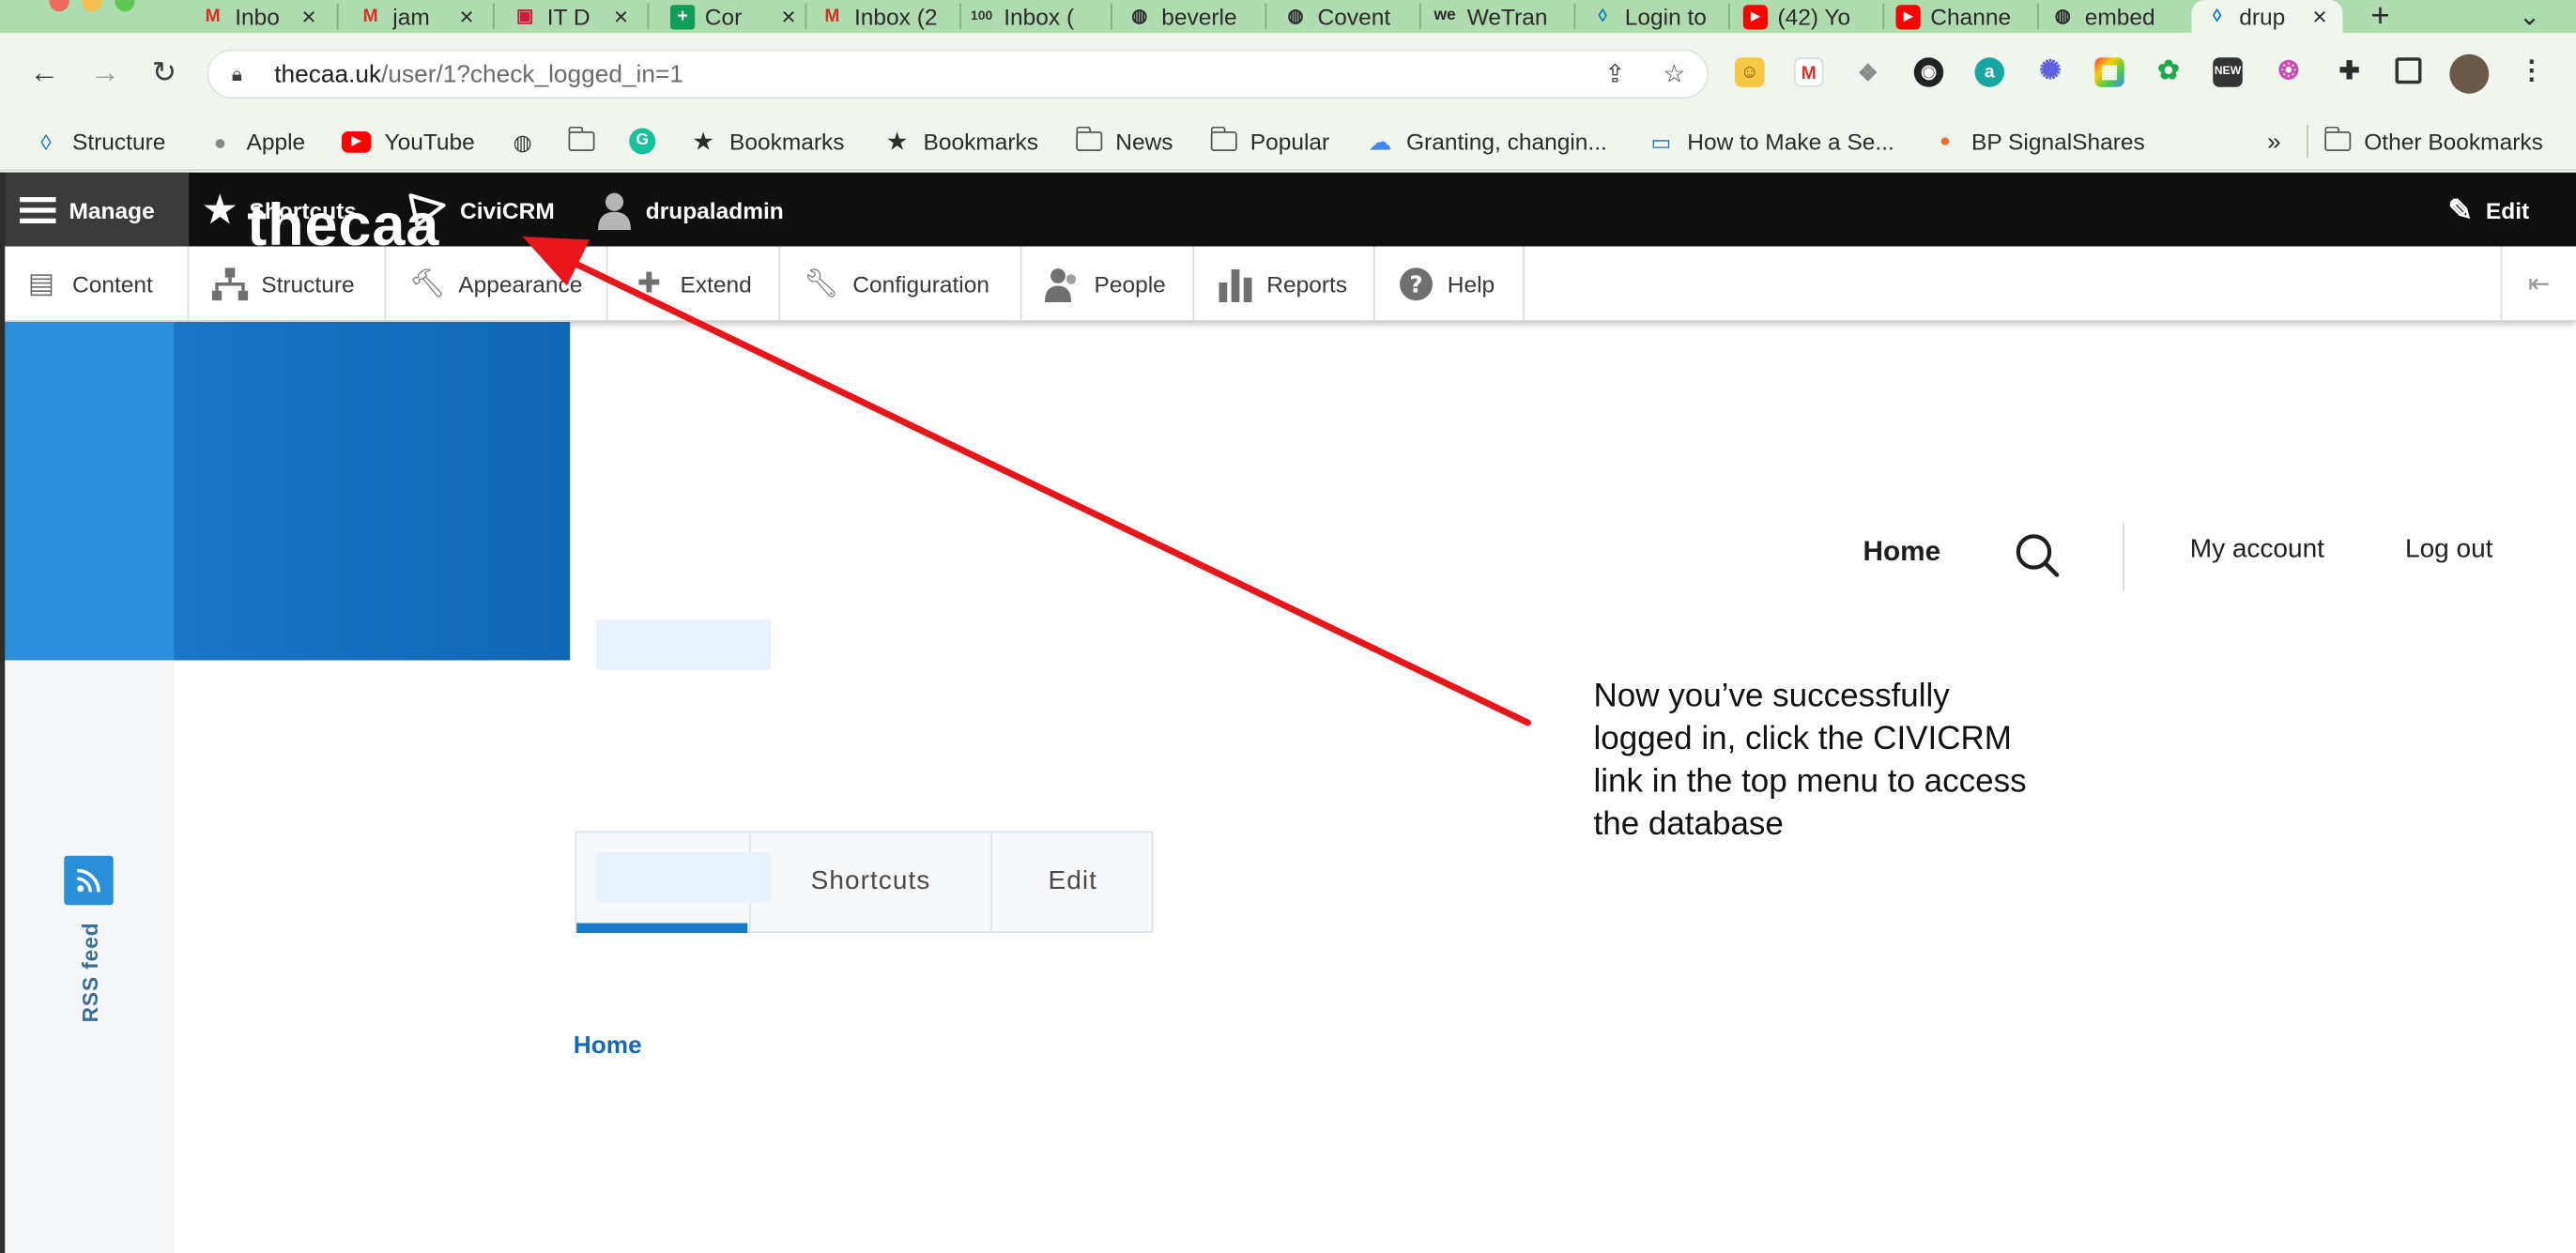 The image size is (2576, 1253). I want to click on tray-item-content: ▤ Content, so click(95, 283).